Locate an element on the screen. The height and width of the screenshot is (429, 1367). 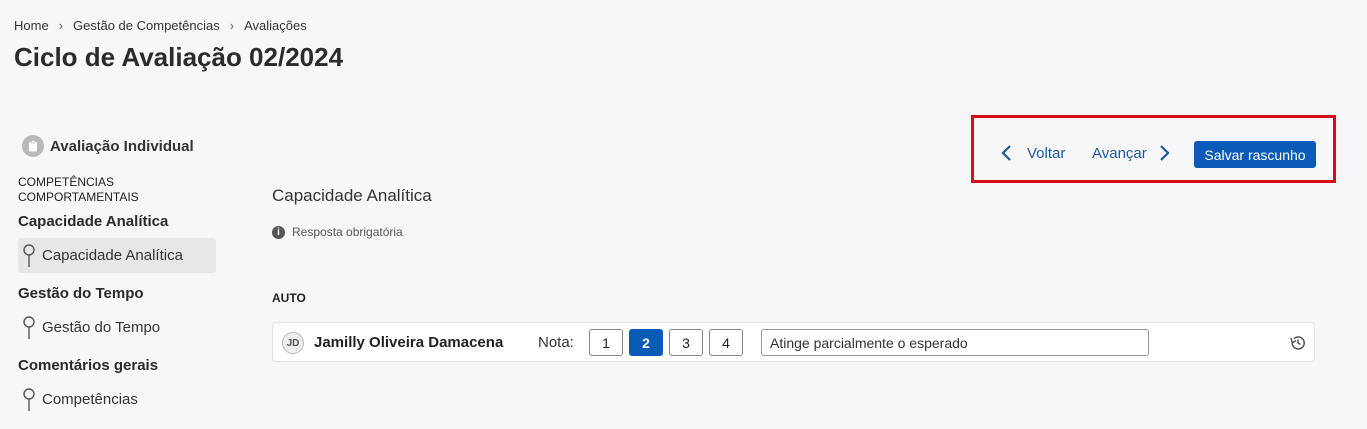
sidebar-section-title: COMPETÊNCIAS COMPORTAMENTAIS is located at coordinates (78, 189).